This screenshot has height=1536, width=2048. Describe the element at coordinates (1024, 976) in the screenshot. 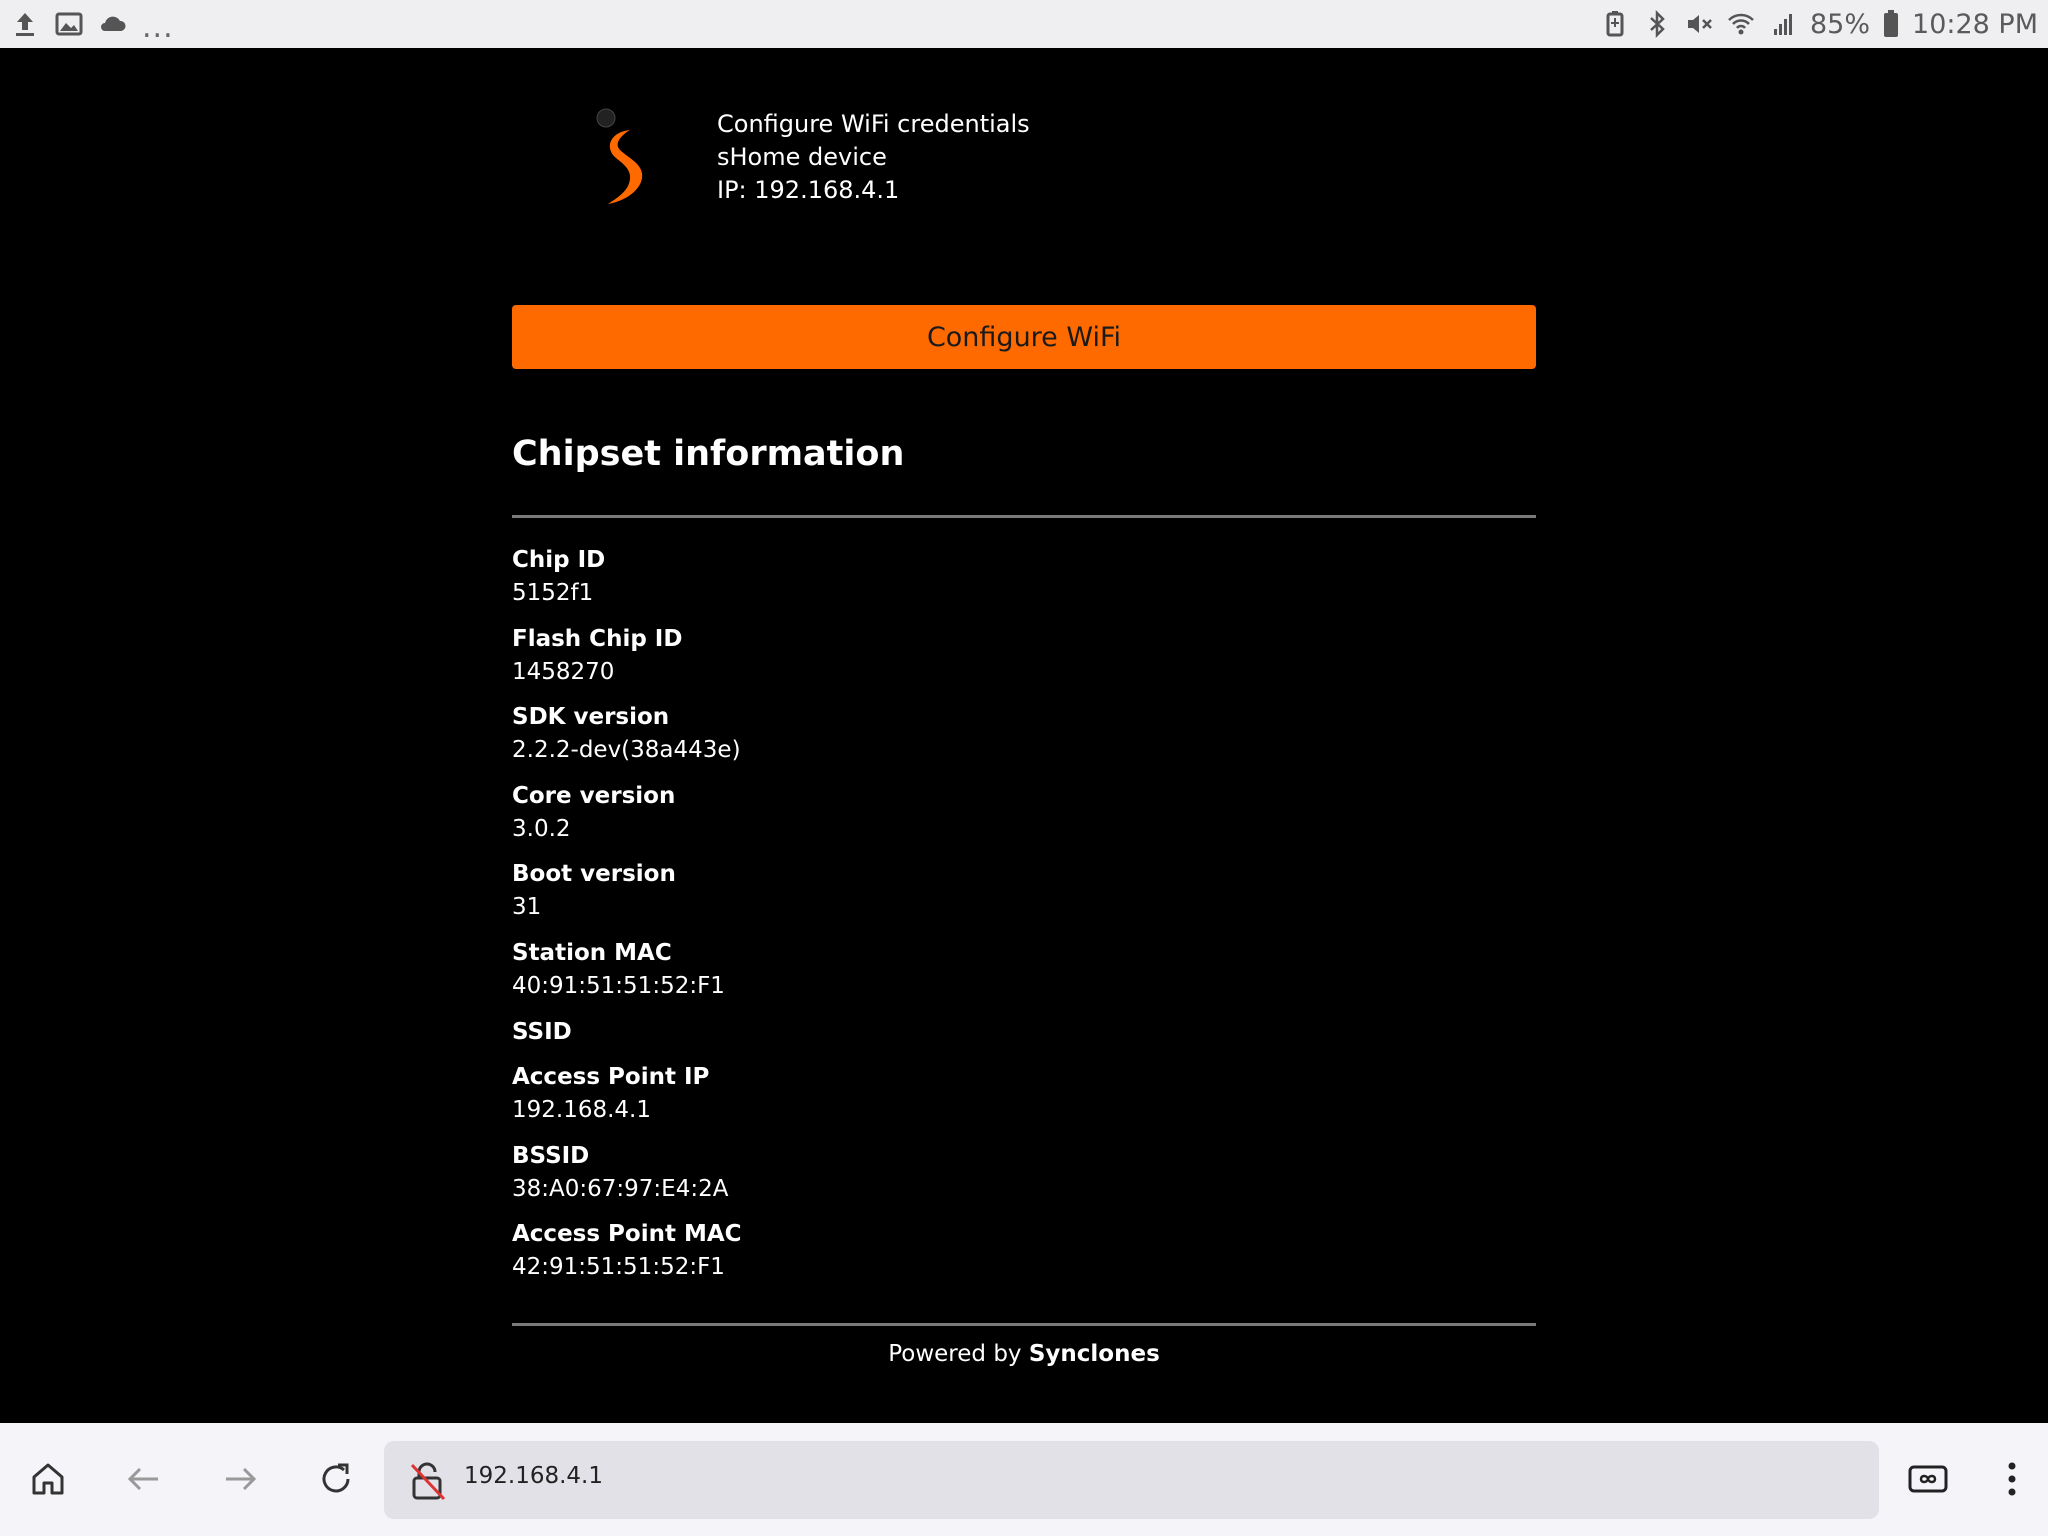

I see `info-station-mac: Station MAC 40:91:51:51:52:F1` at that location.